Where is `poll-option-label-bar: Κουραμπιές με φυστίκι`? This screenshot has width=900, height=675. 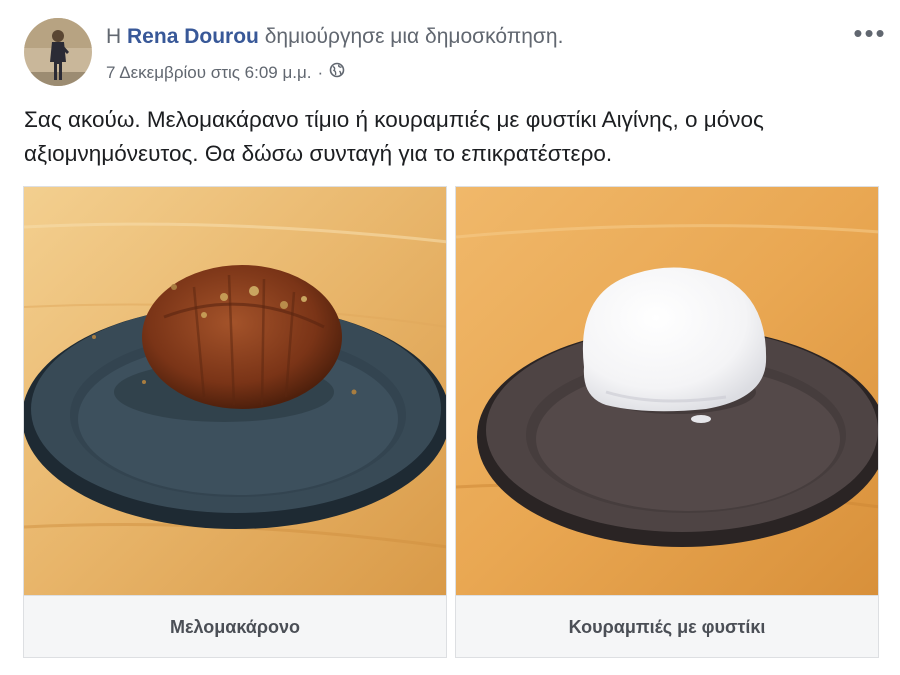 poll-option-label-bar: Κουραμπιές με φυστίκι is located at coordinates (667, 626).